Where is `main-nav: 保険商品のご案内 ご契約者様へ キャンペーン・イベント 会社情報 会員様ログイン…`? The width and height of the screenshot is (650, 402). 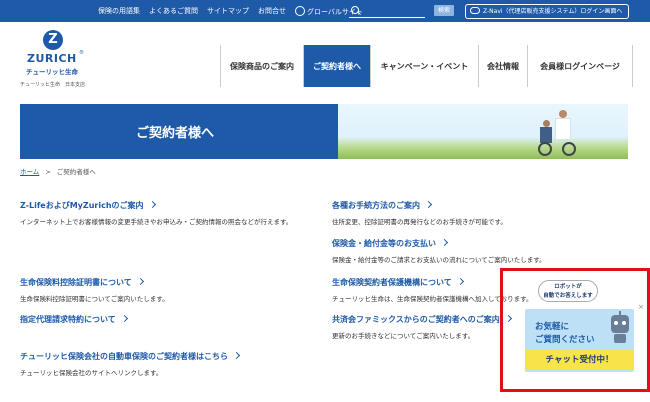
main-nav: 保険商品のご案内 ご契約者様へ キャンペーン・イベント 会社情報 会員様ログイン… is located at coordinates (426, 66).